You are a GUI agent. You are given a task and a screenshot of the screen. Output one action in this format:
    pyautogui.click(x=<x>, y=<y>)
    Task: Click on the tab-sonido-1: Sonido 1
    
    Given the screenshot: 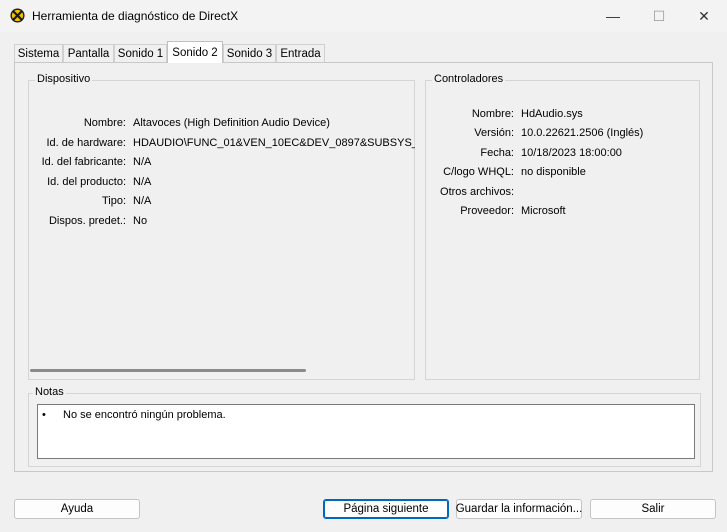 What is the action you would take?
    pyautogui.click(x=140, y=53)
    